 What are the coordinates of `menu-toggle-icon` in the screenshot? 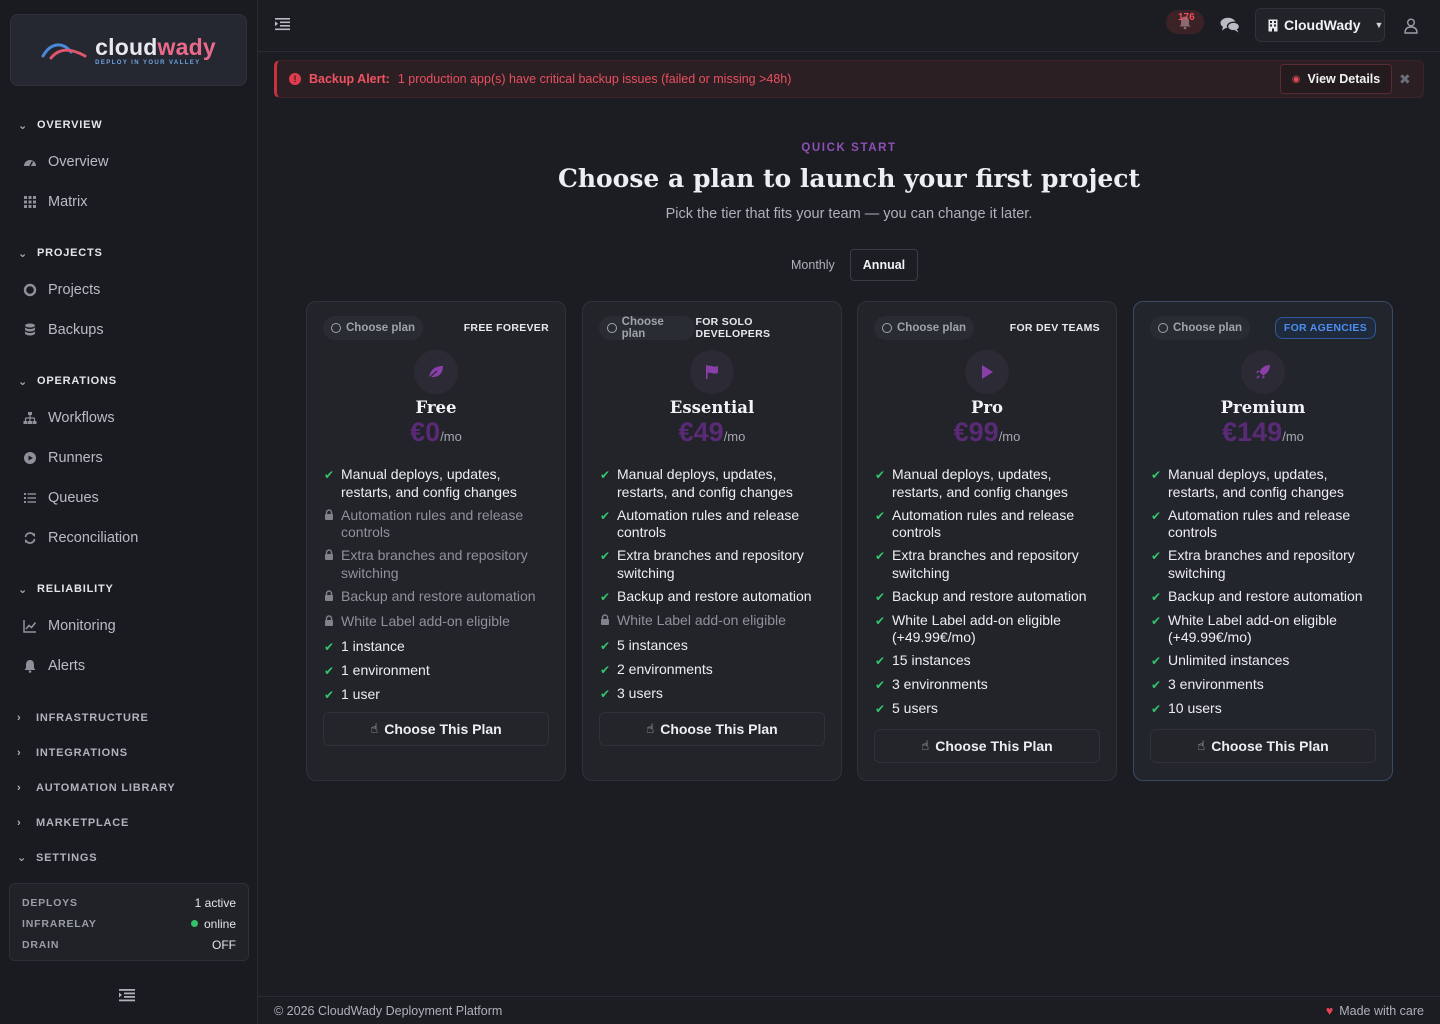 It's located at (283, 25).